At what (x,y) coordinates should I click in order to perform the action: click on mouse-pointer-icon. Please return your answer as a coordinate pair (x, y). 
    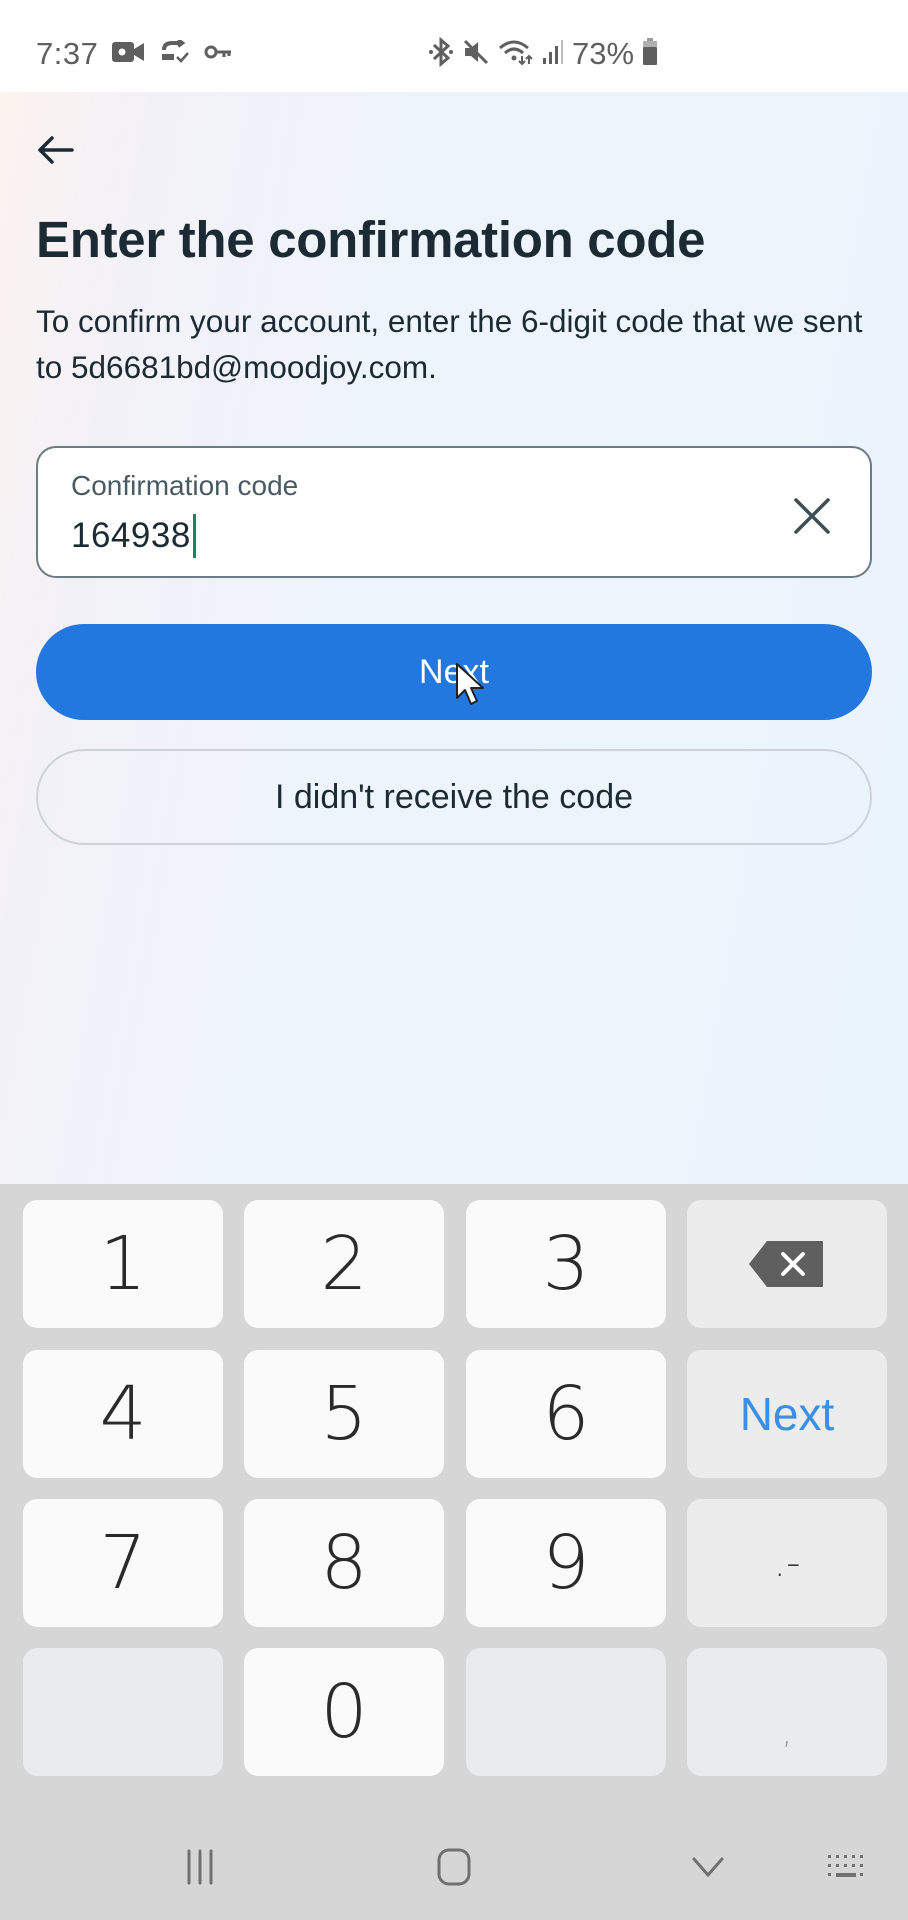
    Looking at the image, I should click on (472, 685).